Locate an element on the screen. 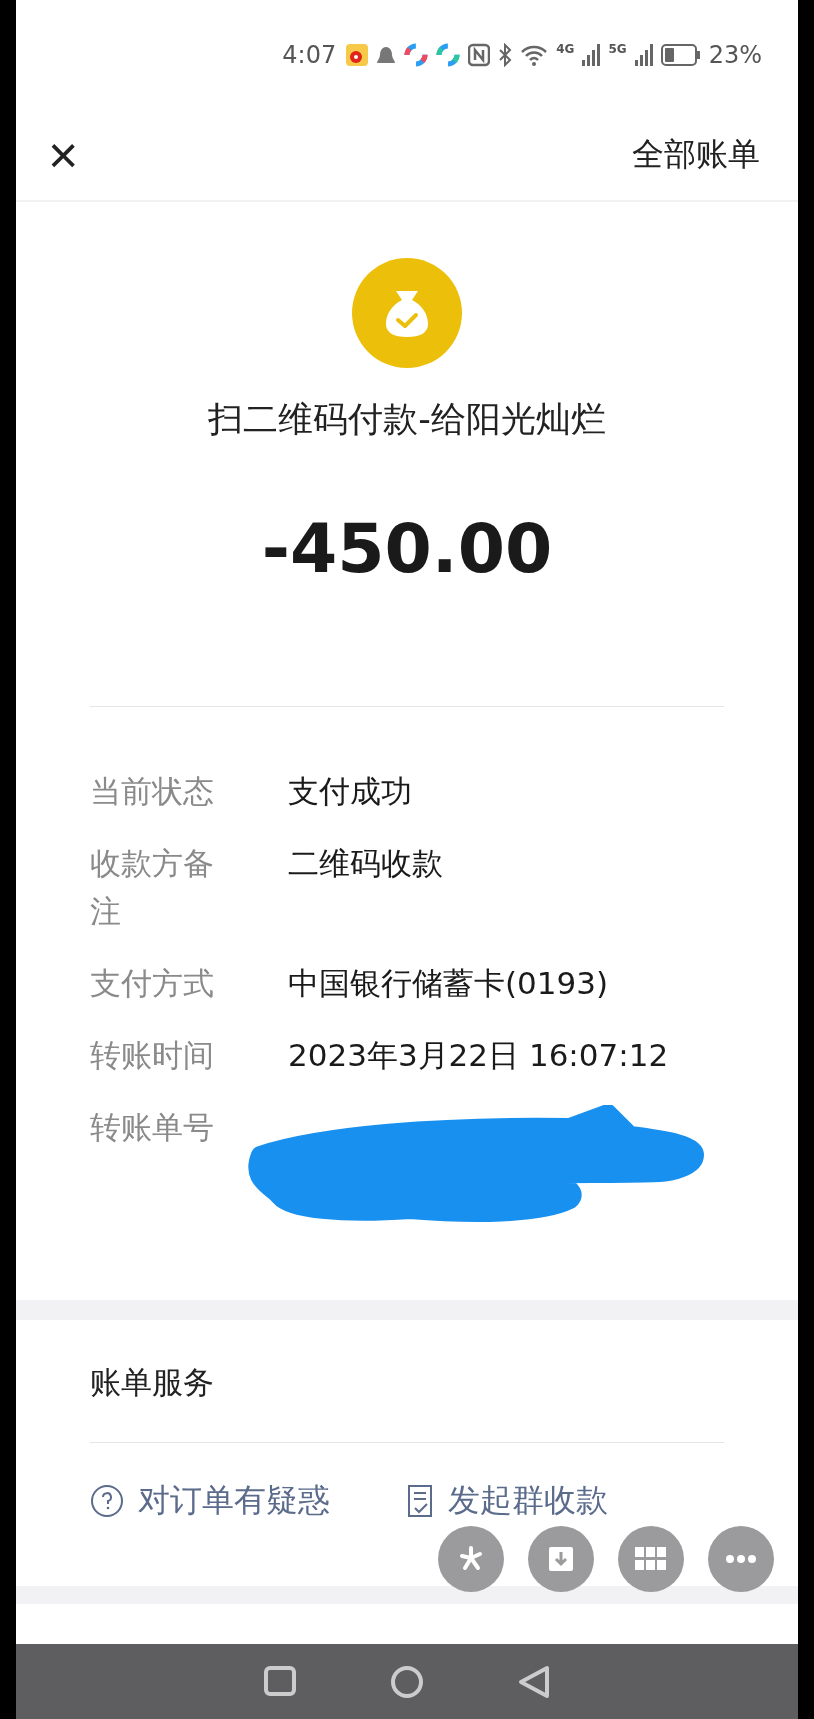  close-button: × is located at coordinates (63, 155).